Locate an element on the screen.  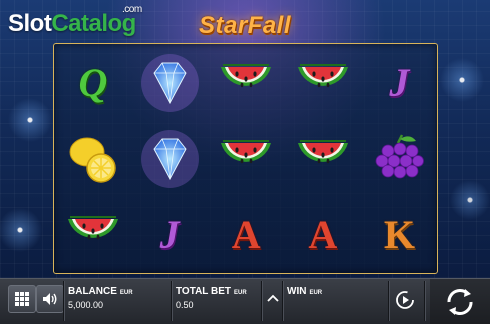
game-title-logo: StarFall is located at coordinates (245, 25).